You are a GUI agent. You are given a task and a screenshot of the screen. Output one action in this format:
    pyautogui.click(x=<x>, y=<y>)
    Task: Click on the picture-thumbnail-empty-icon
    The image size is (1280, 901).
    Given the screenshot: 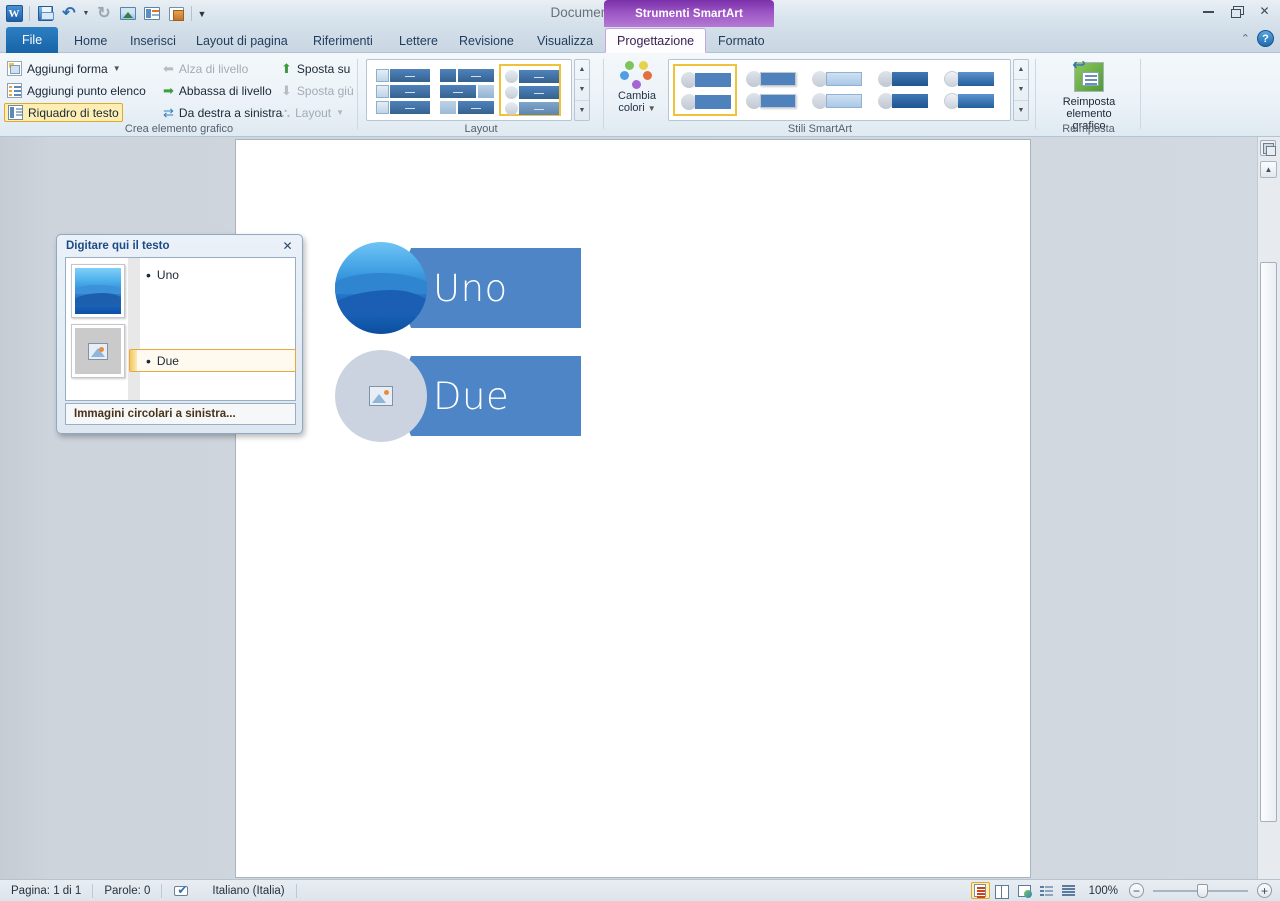 What is the action you would take?
    pyautogui.click(x=98, y=351)
    